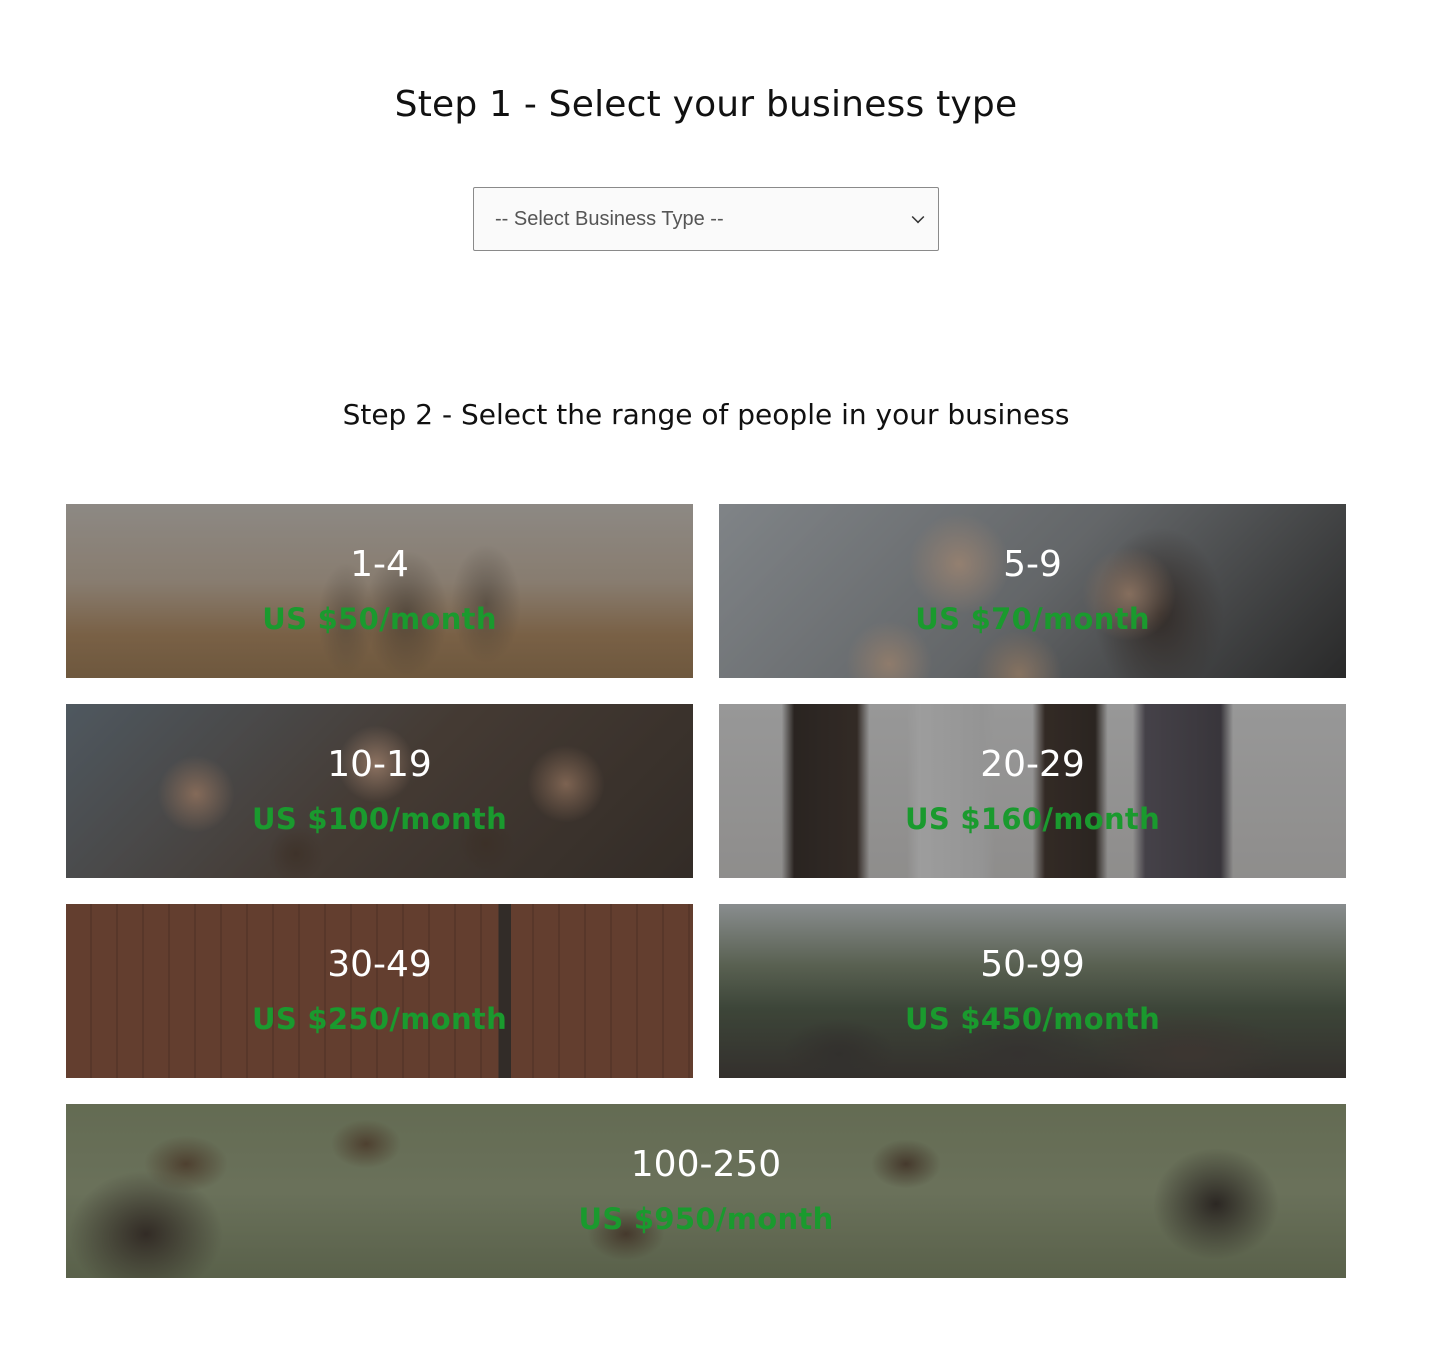 This screenshot has width=1432, height=1360. What do you see at coordinates (1032, 991) in the screenshot?
I see `range-tile-50-99: 50-99 US $450/month` at bounding box center [1032, 991].